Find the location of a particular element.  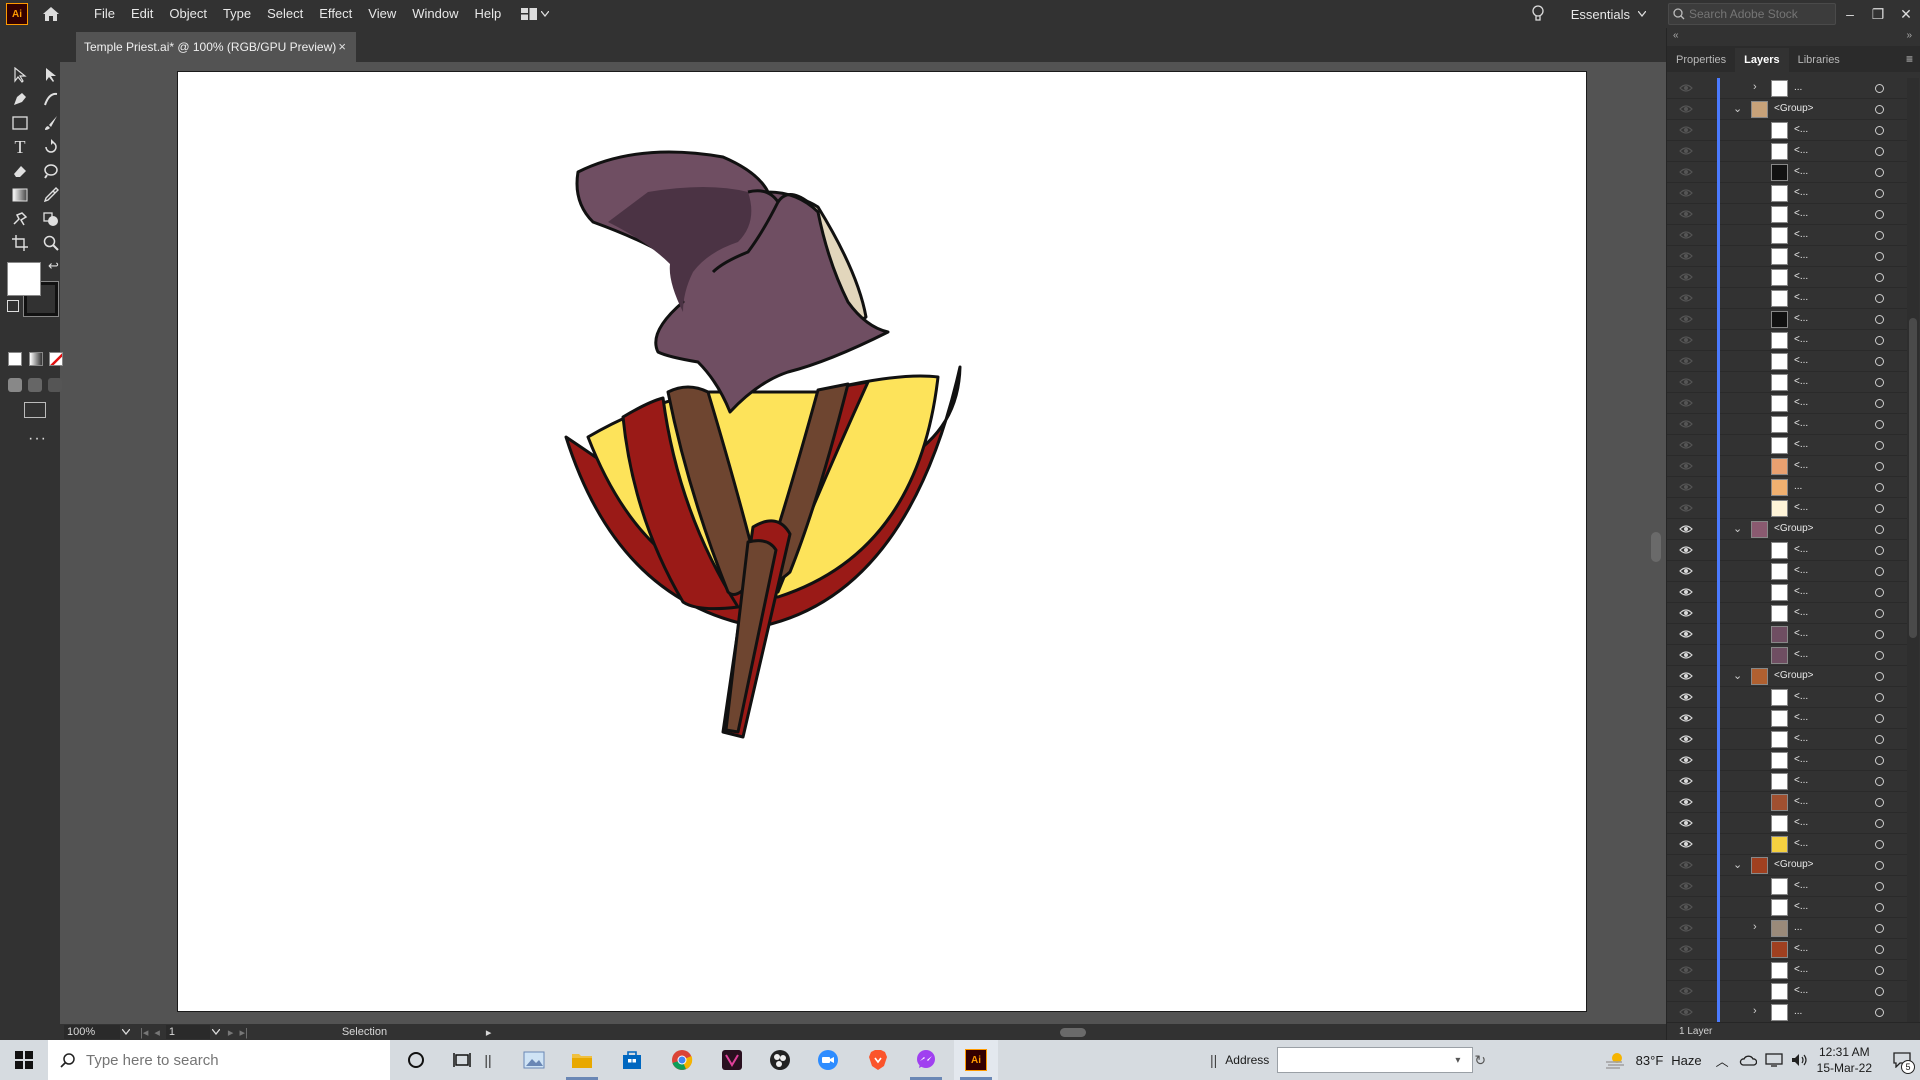

canvas-vertical-scrollbar is located at coordinates (1657, 542).